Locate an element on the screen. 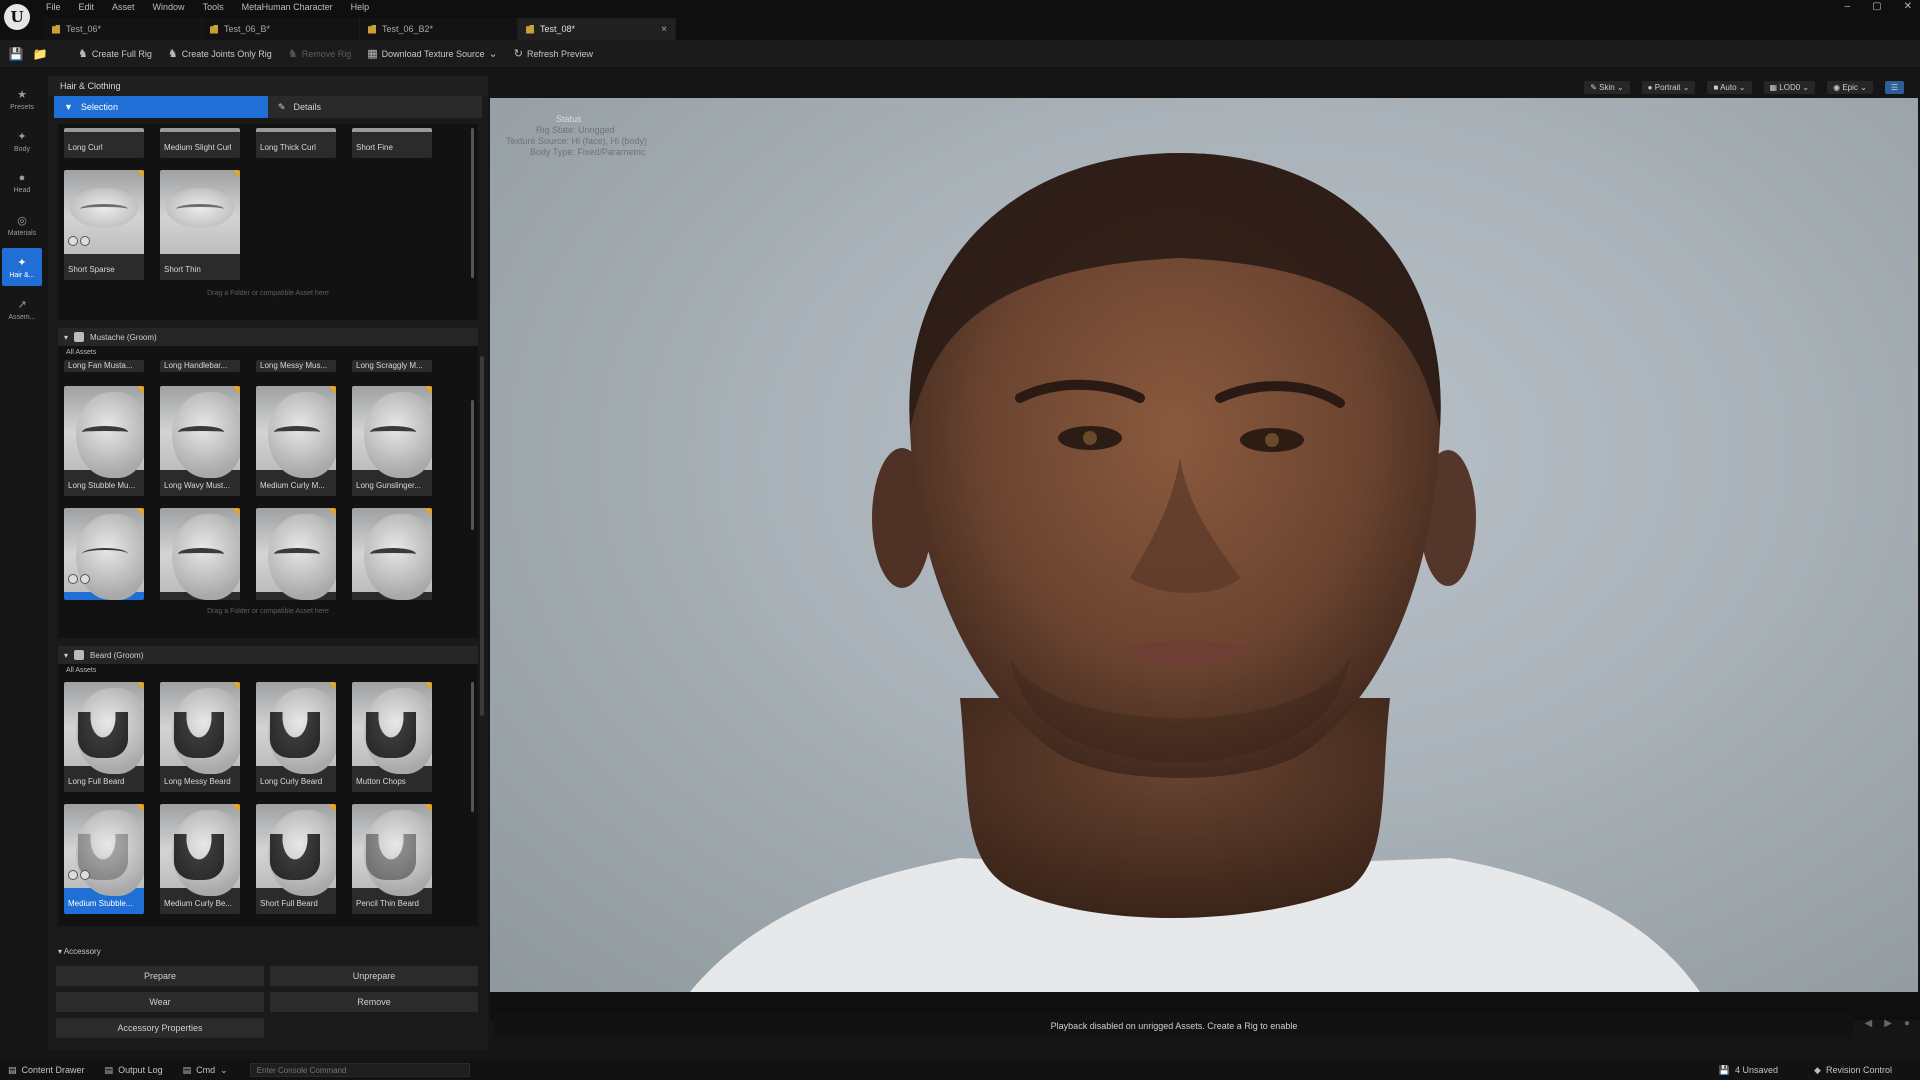 Image resolution: width=1920 pixels, height=1080 pixels. tab-test-06: Test_06* is located at coordinates (123, 29).